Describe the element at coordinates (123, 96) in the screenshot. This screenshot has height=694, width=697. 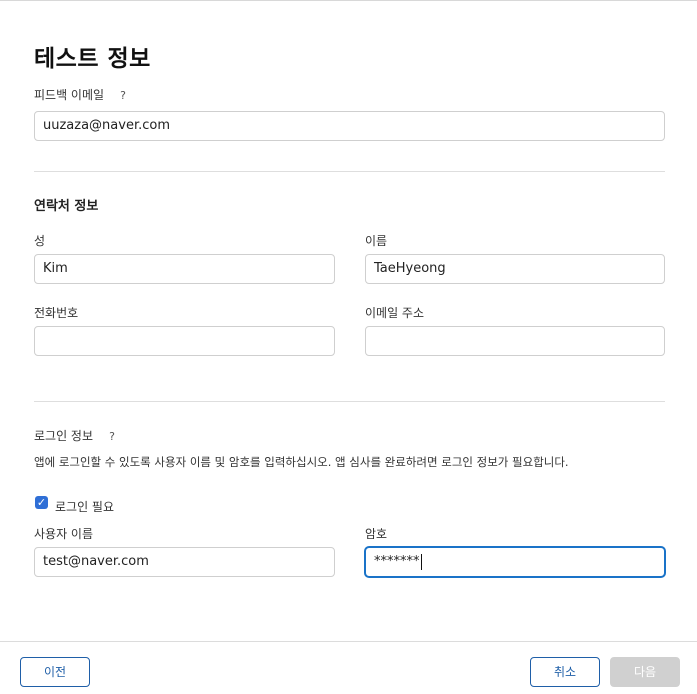
I see `feedback-help-icon: ?` at that location.